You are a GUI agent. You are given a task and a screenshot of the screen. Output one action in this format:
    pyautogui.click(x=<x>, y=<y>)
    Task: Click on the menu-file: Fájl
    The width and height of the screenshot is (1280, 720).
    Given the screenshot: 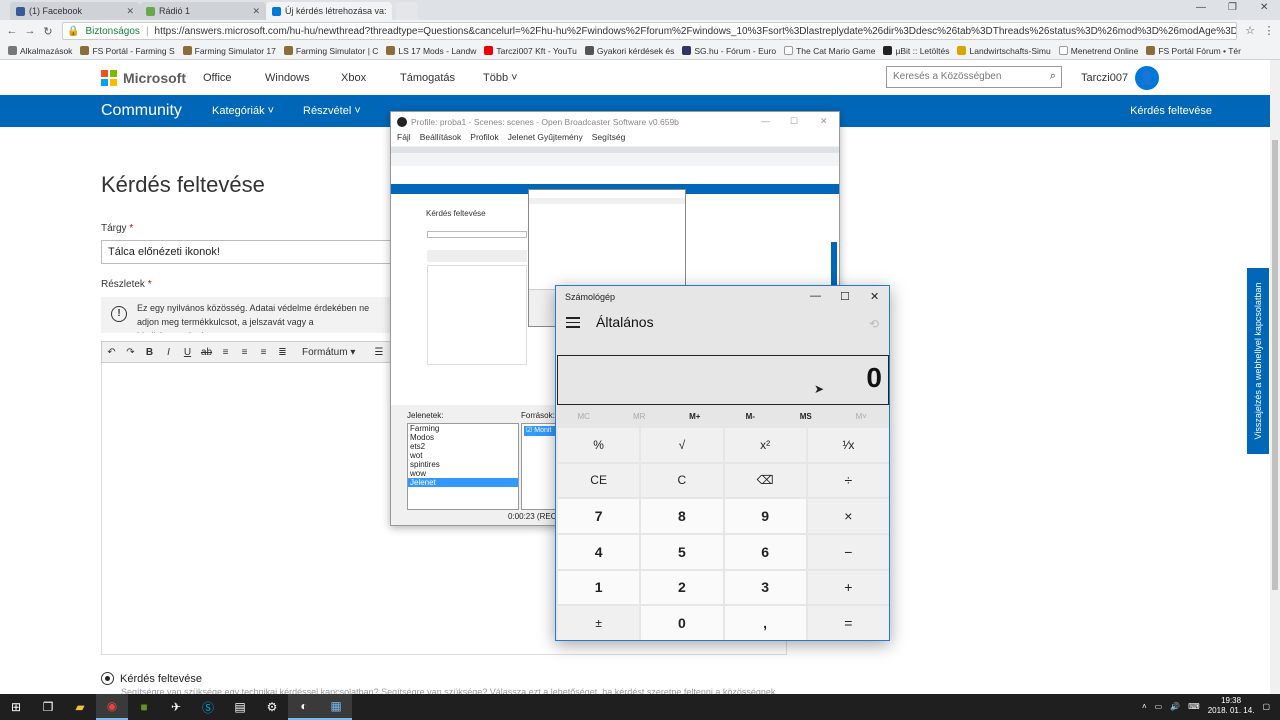 What is the action you would take?
    pyautogui.click(x=404, y=139)
    